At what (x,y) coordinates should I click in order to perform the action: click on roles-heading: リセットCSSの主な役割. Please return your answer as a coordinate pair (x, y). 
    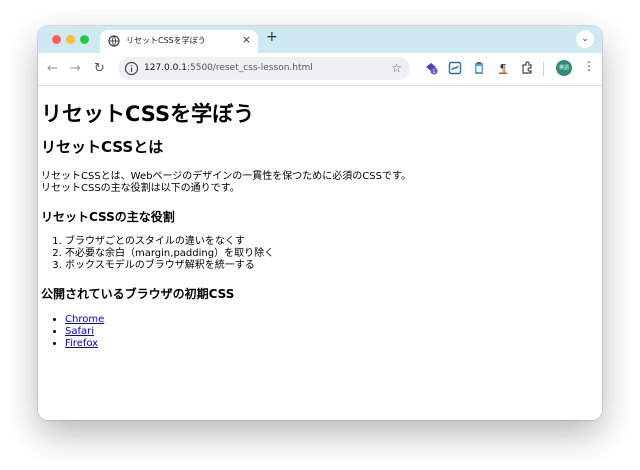
    Looking at the image, I should click on (108, 217).